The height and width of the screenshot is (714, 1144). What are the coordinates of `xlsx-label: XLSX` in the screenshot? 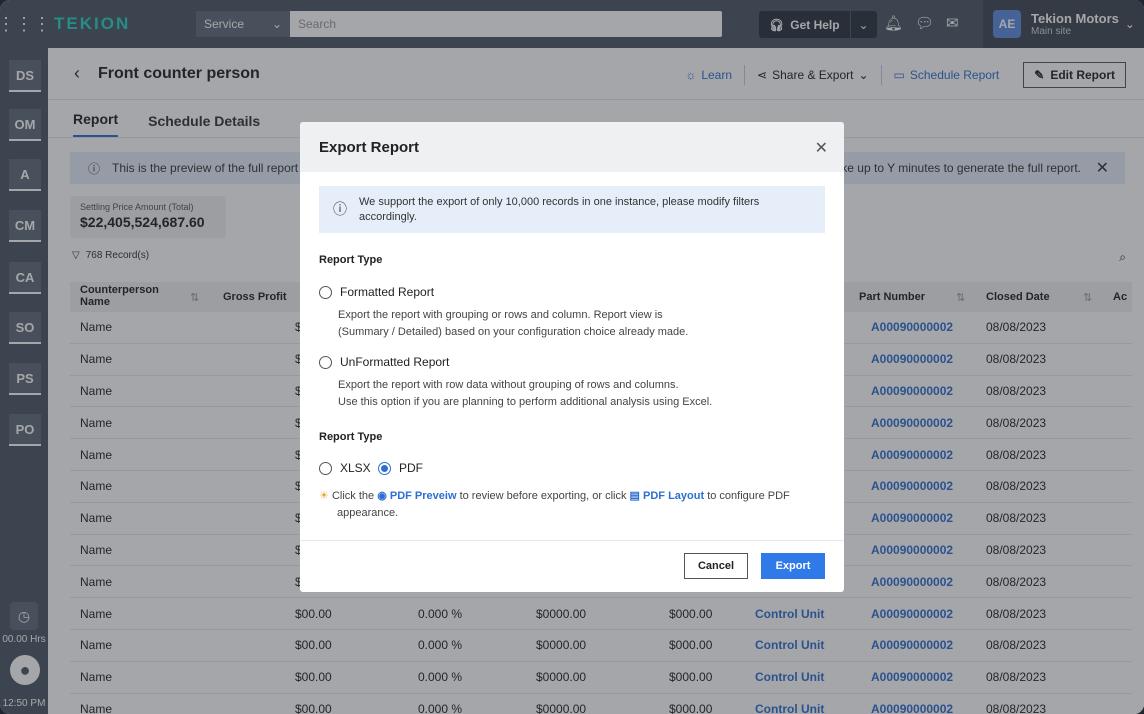 It's located at (355, 468).